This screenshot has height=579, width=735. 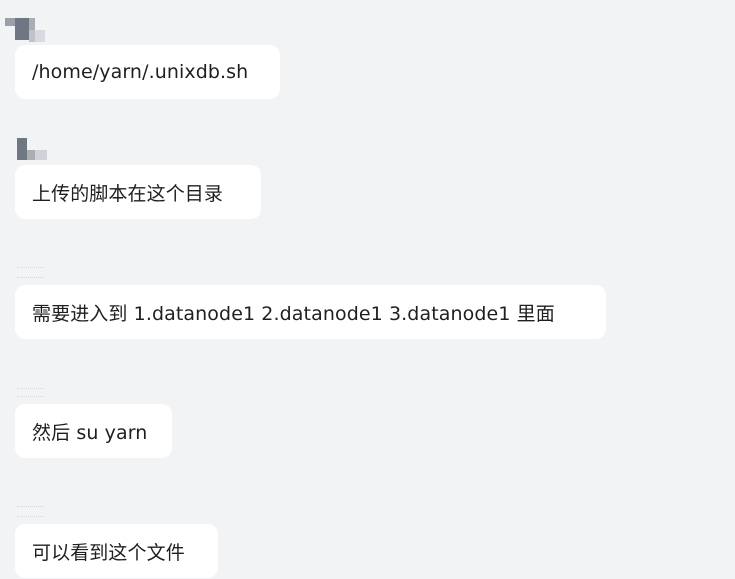 What do you see at coordinates (108, 552) in the screenshot?
I see `message-text: 可以看到这个文件` at bounding box center [108, 552].